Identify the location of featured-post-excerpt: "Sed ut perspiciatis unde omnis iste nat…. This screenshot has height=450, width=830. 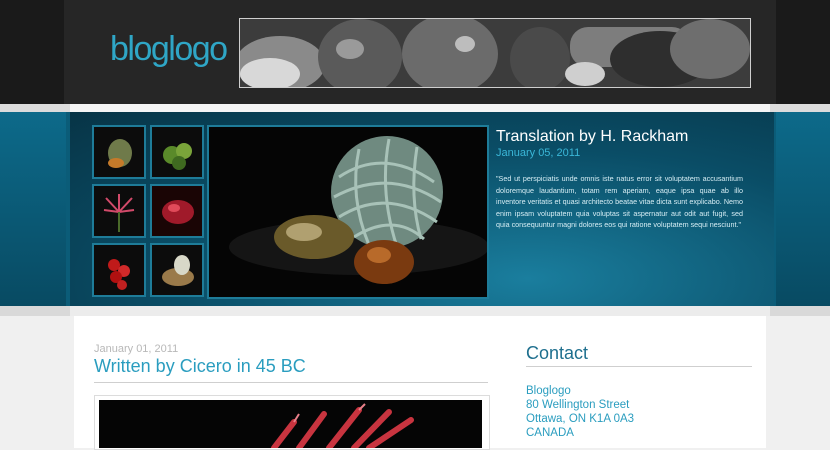
(619, 201).